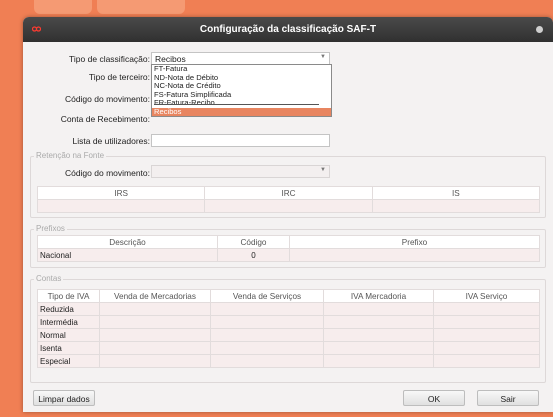  I want to click on contas-legend: Contas, so click(49, 278).